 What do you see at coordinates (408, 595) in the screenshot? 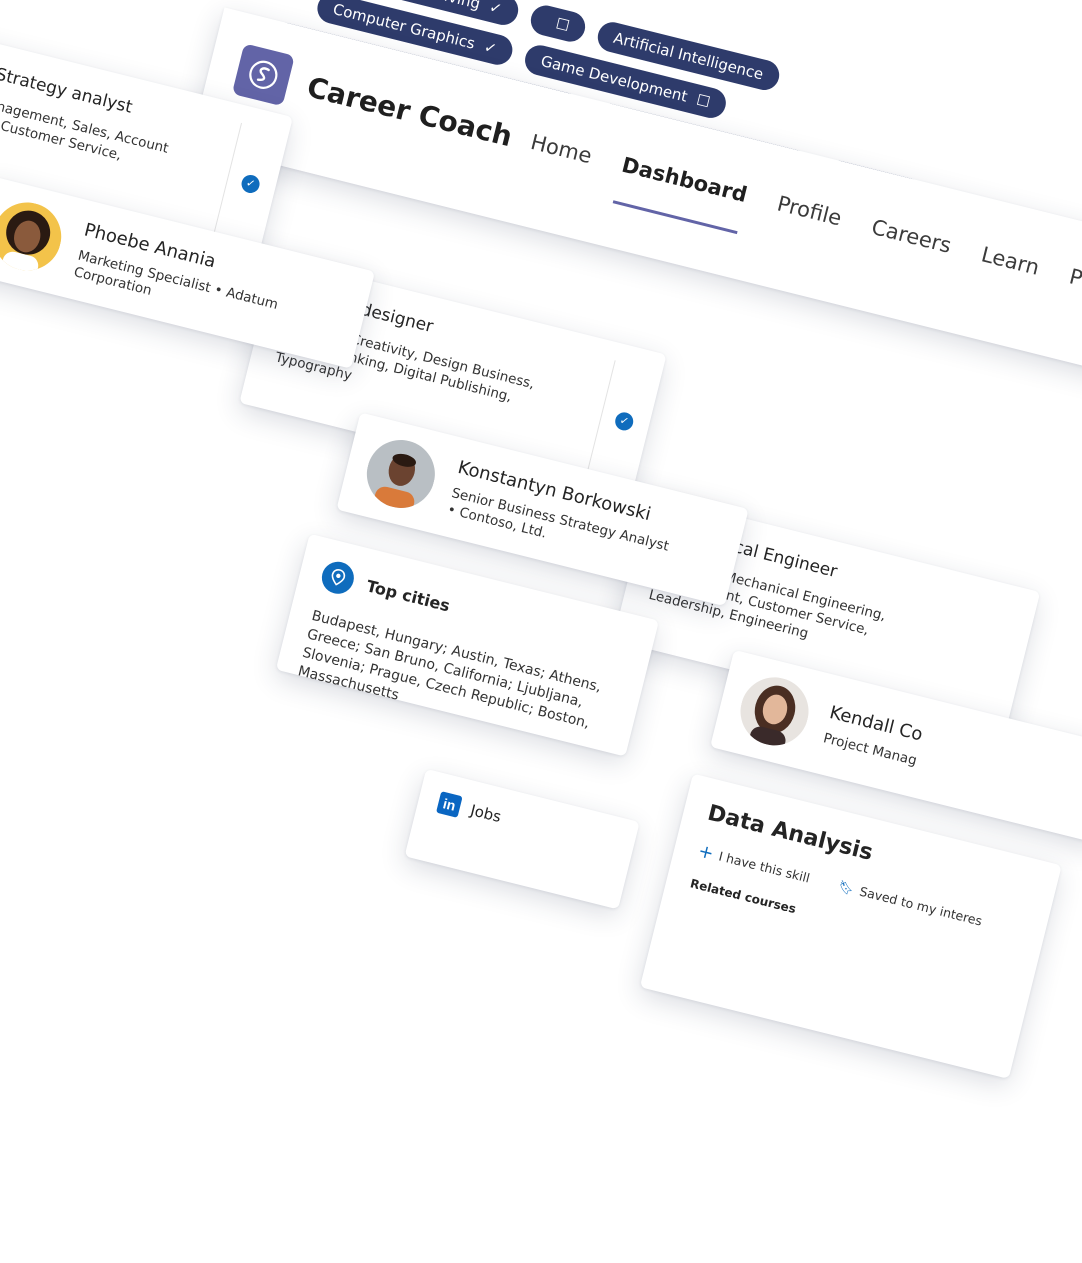
I see `card-title: Top cities` at bounding box center [408, 595].